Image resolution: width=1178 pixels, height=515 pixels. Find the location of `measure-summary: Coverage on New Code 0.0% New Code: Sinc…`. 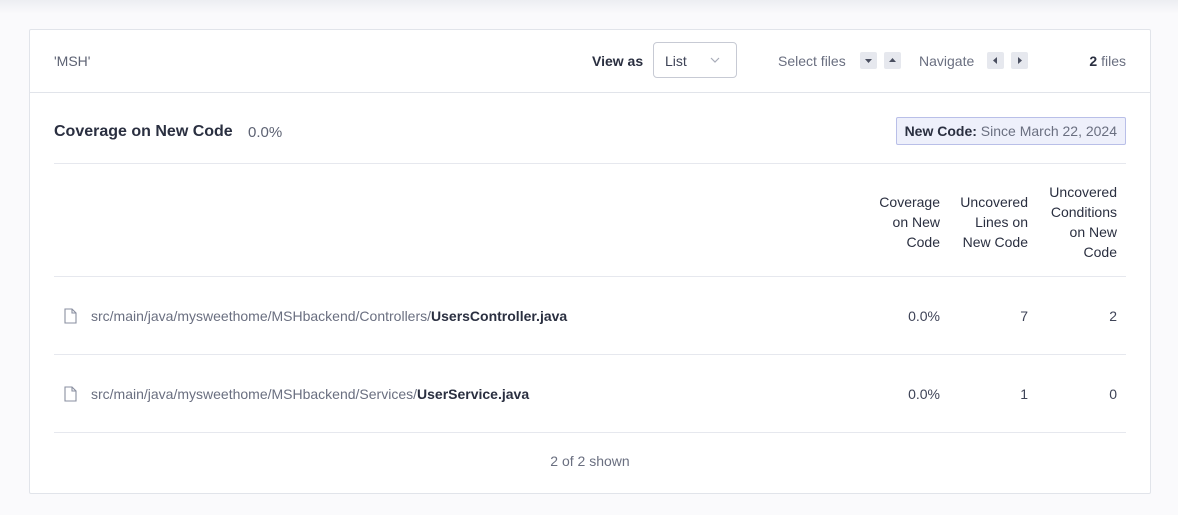

measure-summary: Coverage on New Code 0.0% New Code: Sinc… is located at coordinates (590, 128).